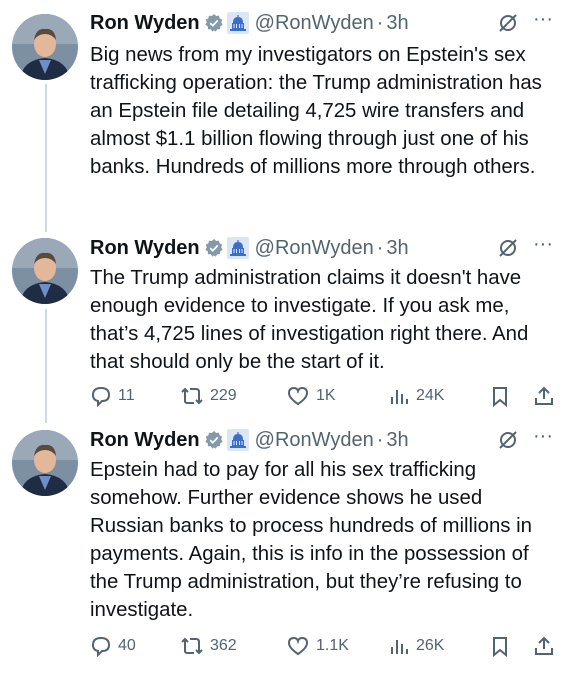 This screenshot has width=571, height=680. What do you see at coordinates (208, 646) in the screenshot?
I see `repost-button: 362` at bounding box center [208, 646].